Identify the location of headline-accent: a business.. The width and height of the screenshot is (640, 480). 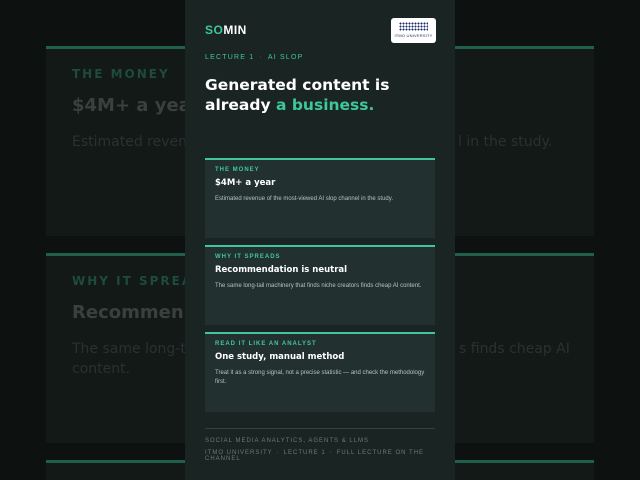
(325, 105).